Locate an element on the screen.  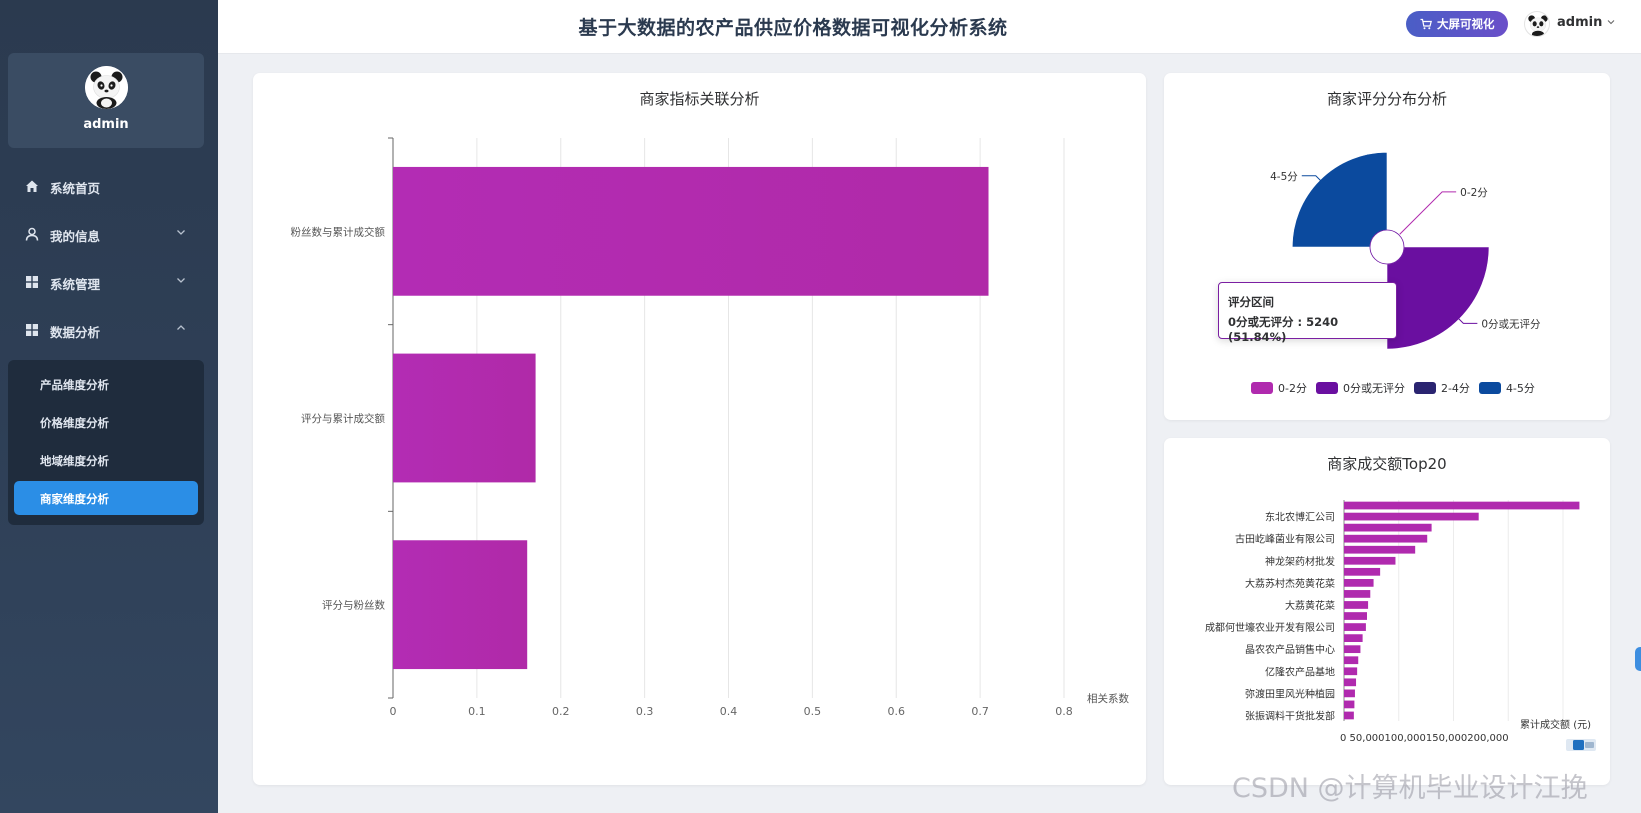
y-category-label: 古田屹峰菌业有限公司 is located at coordinates (1285, 539).